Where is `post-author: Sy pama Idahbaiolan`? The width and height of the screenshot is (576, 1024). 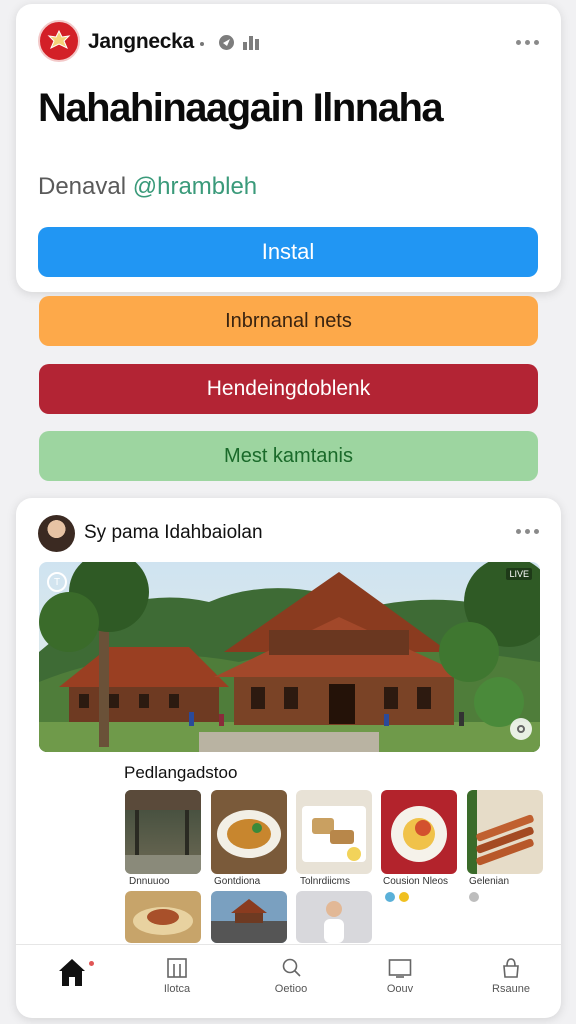 post-author: Sy pama Idahbaiolan is located at coordinates (173, 533).